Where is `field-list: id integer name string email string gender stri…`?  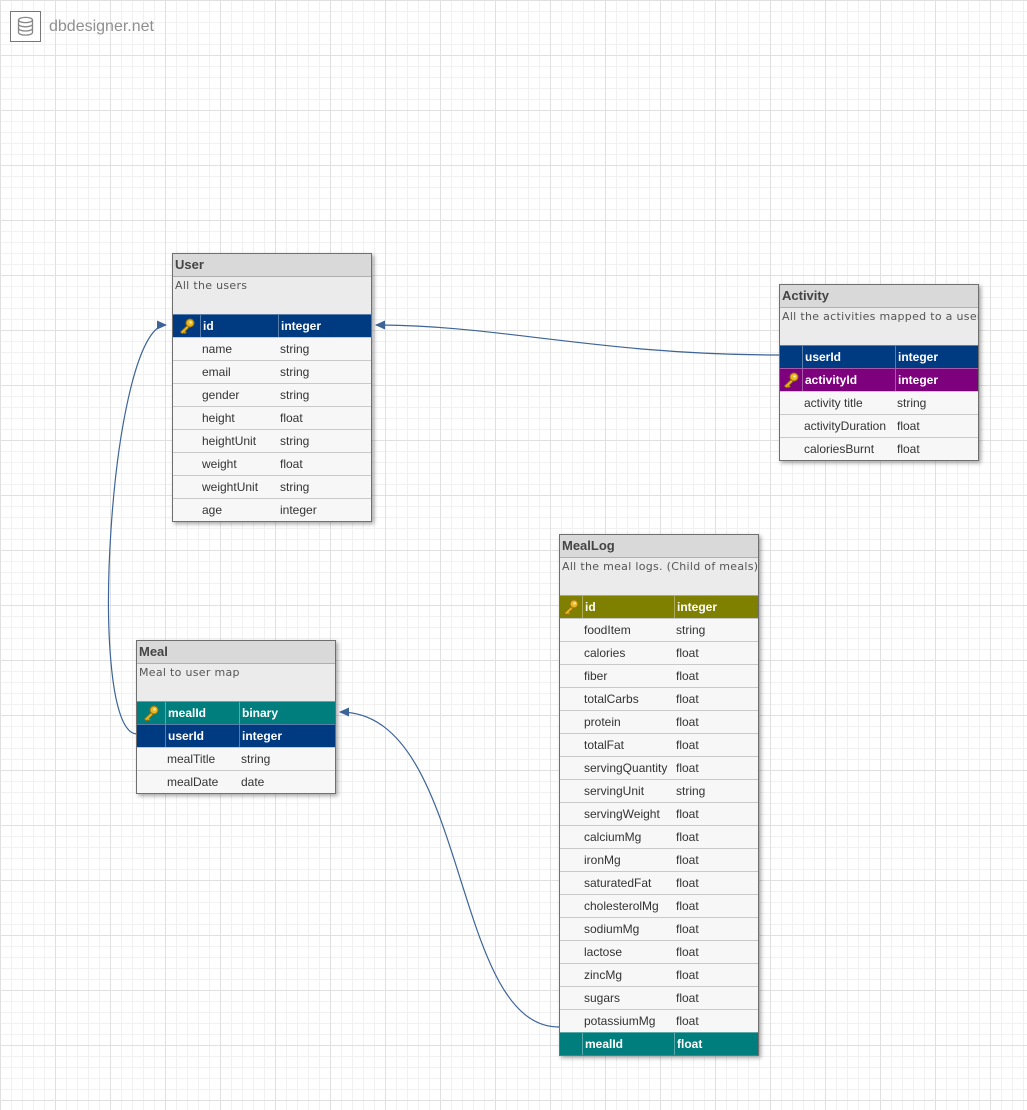
field-list: id integer name string email string gender stri… is located at coordinates (272, 417).